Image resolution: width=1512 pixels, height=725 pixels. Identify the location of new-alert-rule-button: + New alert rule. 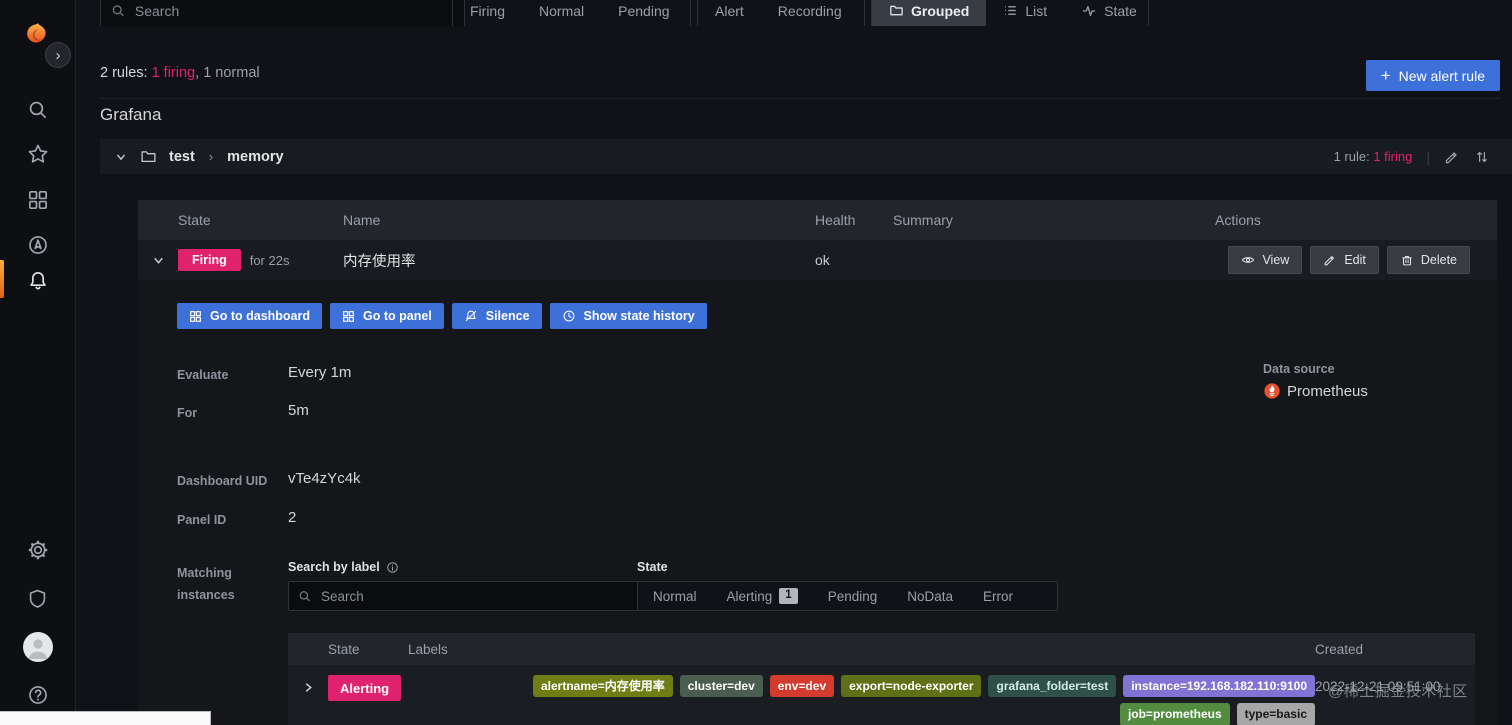
(1432, 75).